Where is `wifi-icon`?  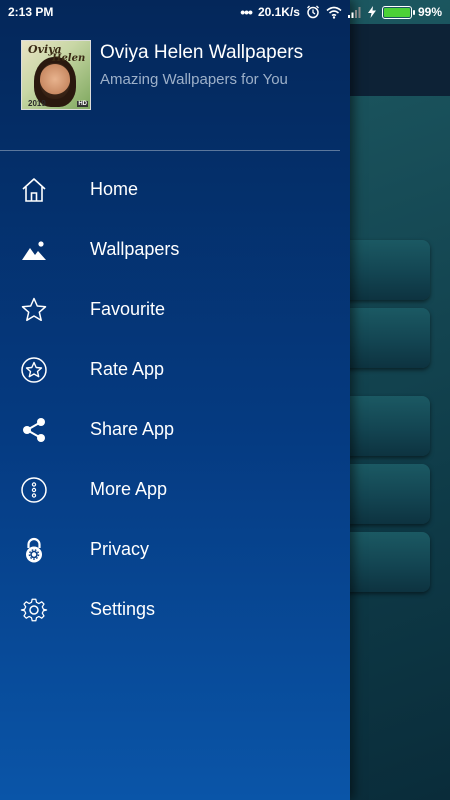 wifi-icon is located at coordinates (334, 12).